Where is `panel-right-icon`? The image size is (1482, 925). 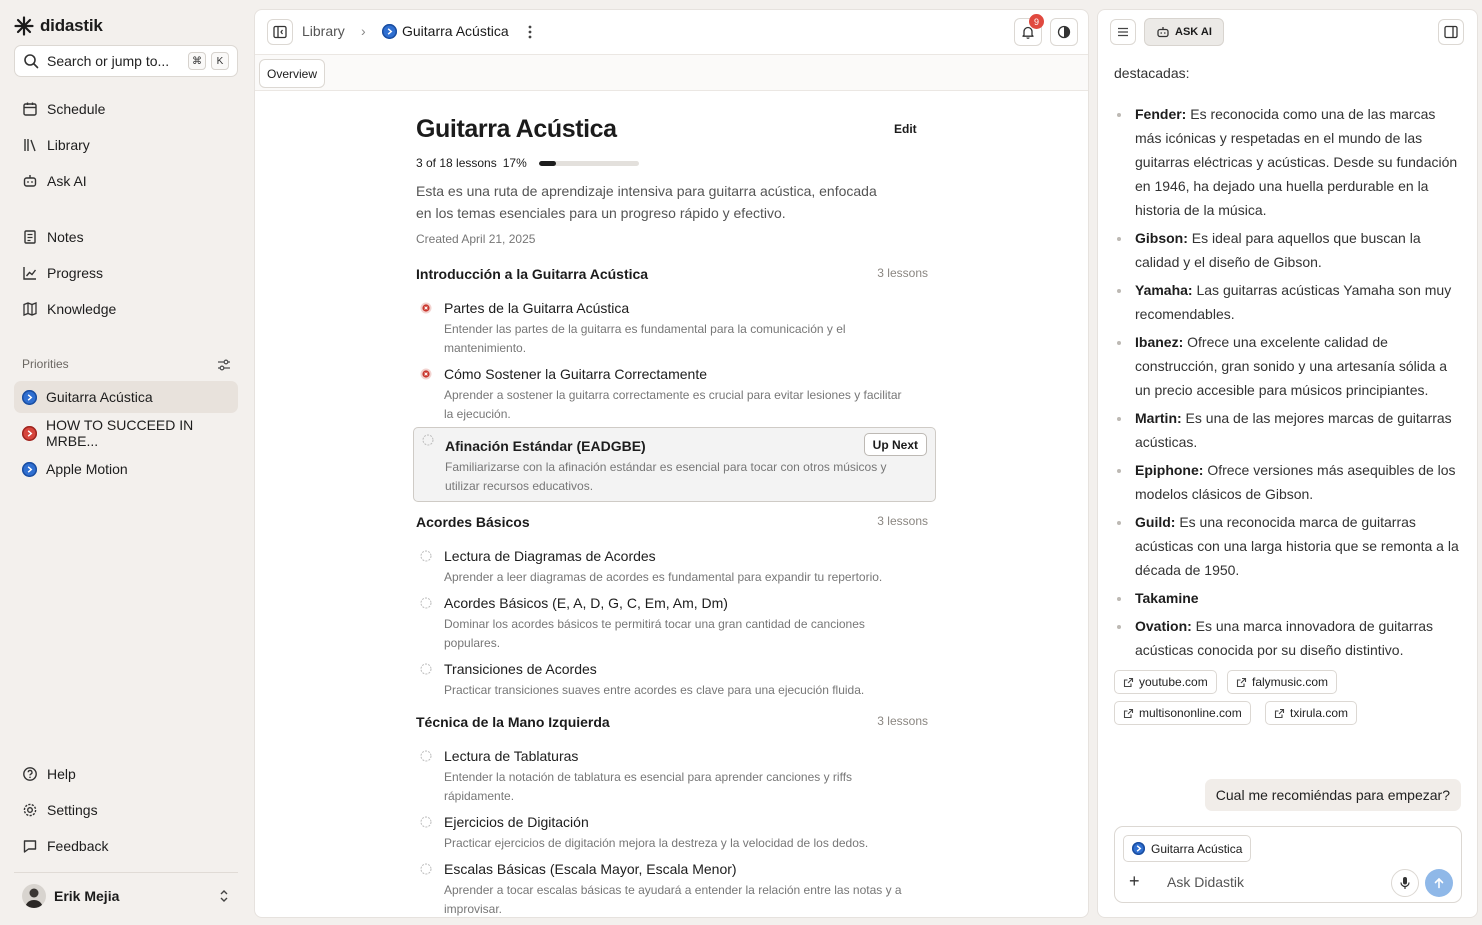
panel-right-icon is located at coordinates (1451, 32).